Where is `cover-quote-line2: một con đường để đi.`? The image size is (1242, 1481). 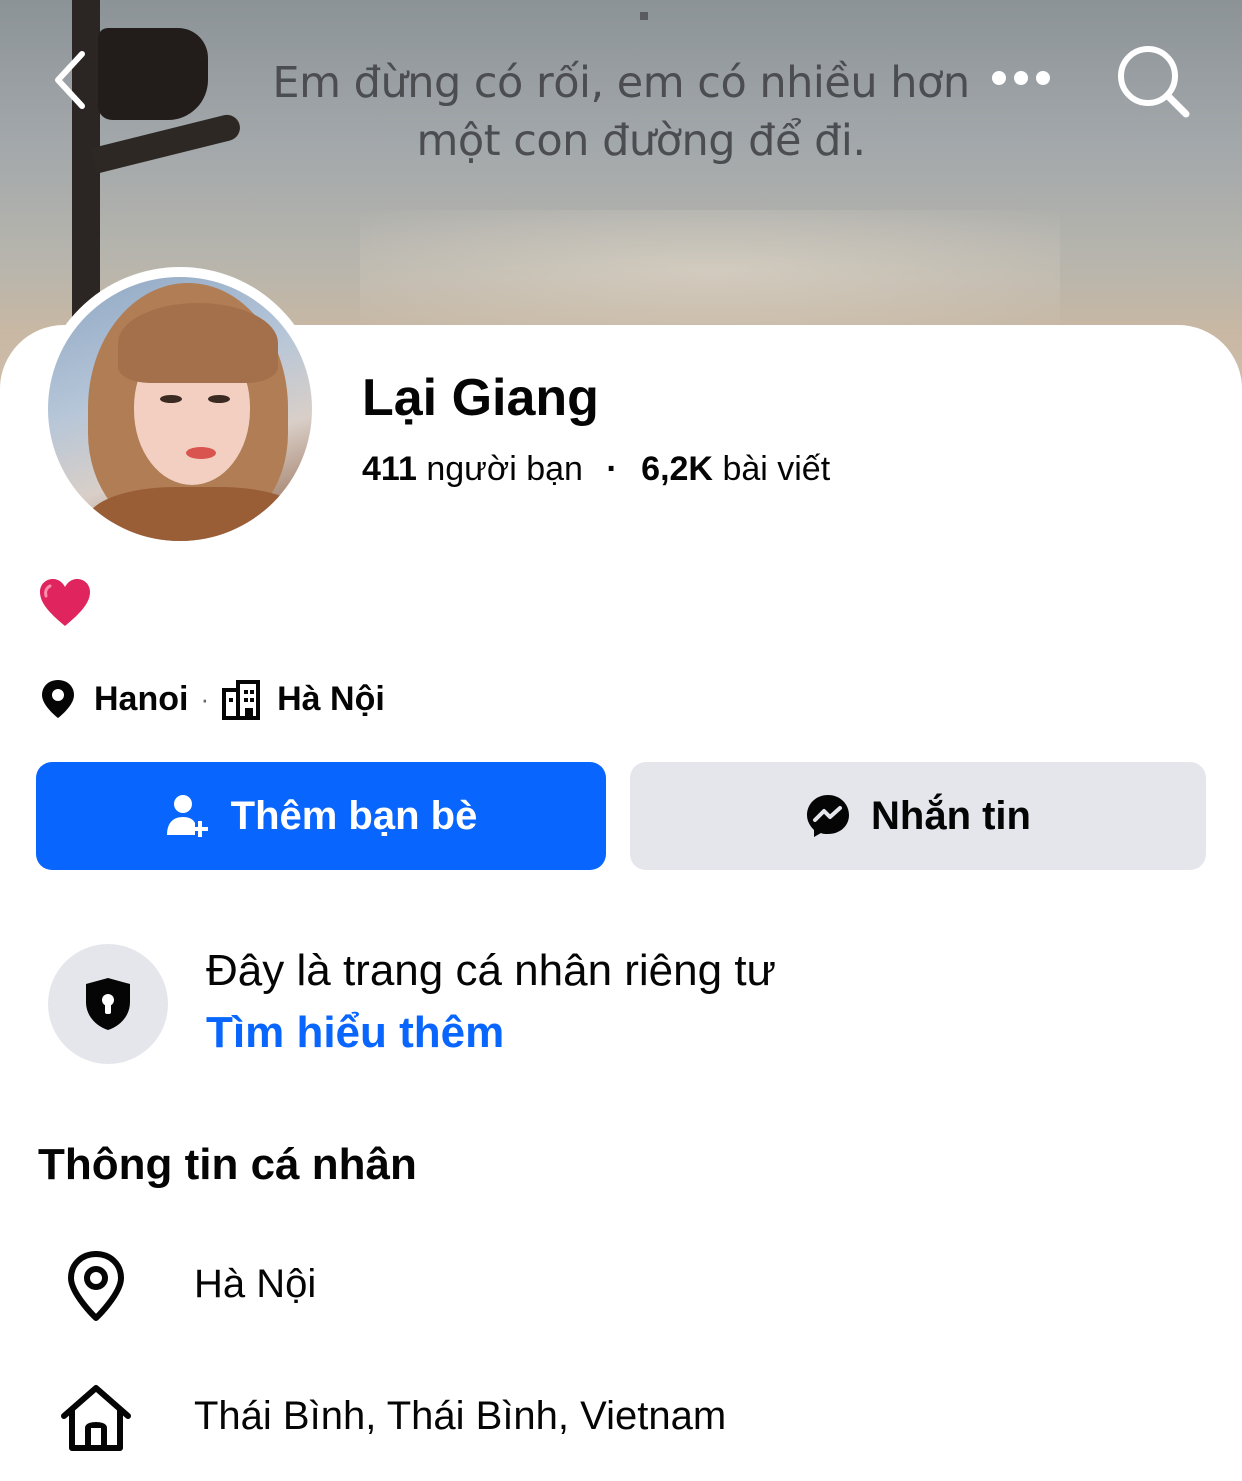 cover-quote-line2: một con đường để đi. is located at coordinates (641, 141).